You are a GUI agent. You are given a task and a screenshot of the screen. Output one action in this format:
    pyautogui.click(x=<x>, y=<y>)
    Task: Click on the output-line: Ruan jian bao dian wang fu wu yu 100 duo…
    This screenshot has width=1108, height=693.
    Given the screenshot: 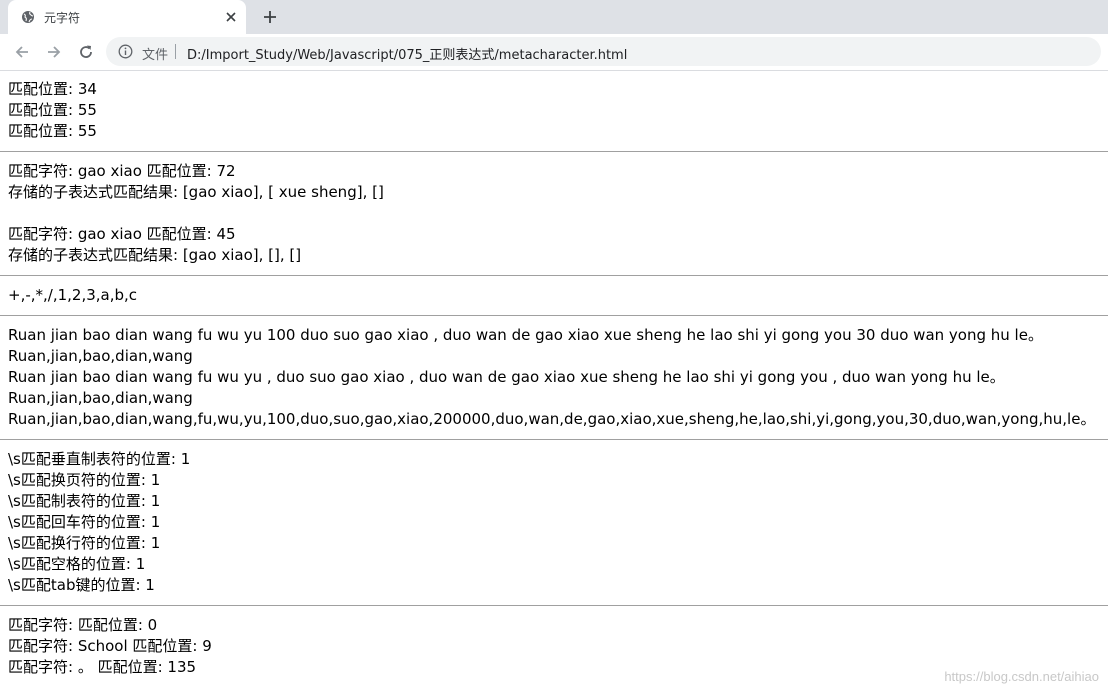 What is the action you would take?
    pyautogui.click(x=525, y=335)
    